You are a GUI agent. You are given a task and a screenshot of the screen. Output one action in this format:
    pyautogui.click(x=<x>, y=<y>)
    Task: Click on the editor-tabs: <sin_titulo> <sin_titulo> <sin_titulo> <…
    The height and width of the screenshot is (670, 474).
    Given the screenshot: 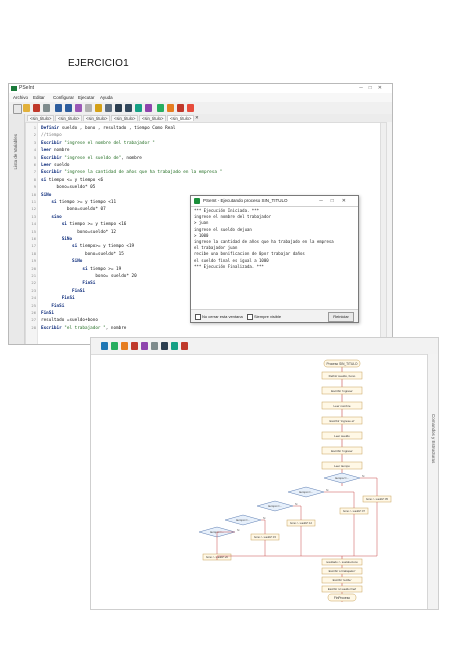 What is the action you would take?
    pyautogui.click(x=208, y=118)
    